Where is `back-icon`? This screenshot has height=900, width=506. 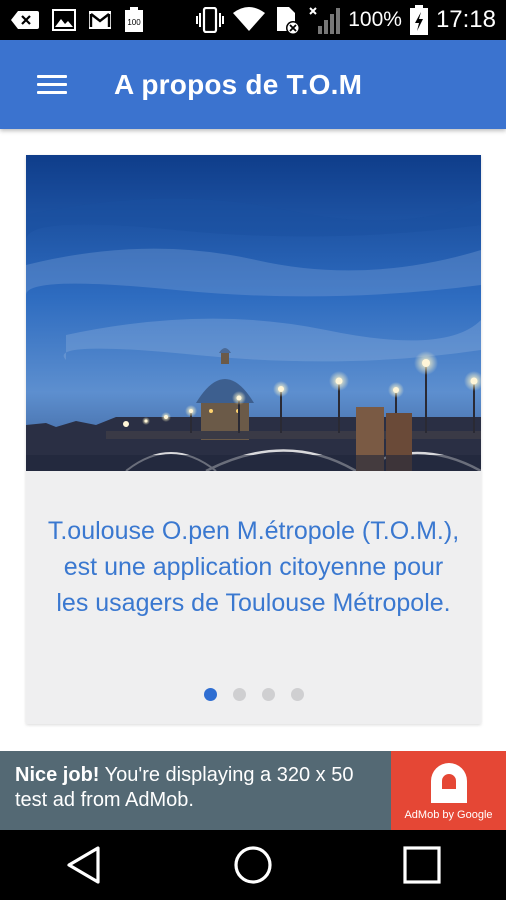 back-icon is located at coordinates (83, 865).